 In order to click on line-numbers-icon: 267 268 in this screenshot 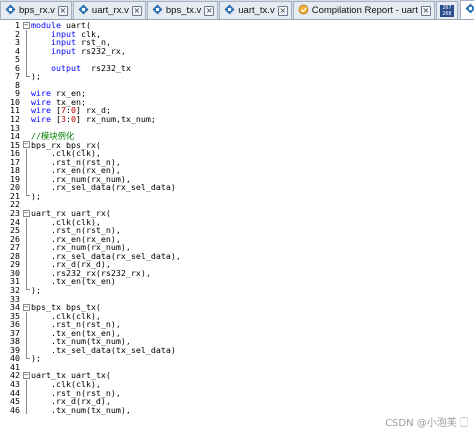, I will do `click(446, 10)`.